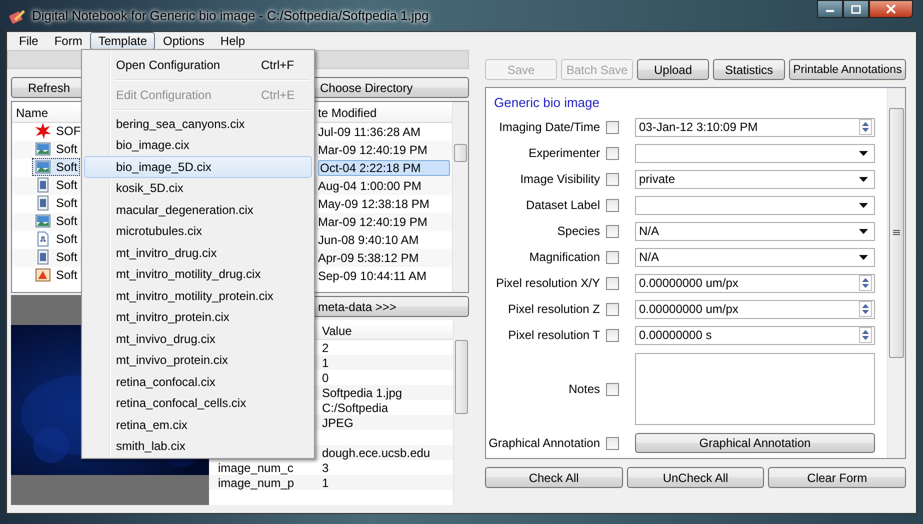  Describe the element at coordinates (123, 41) in the screenshot. I see `menu-item: Template` at that location.